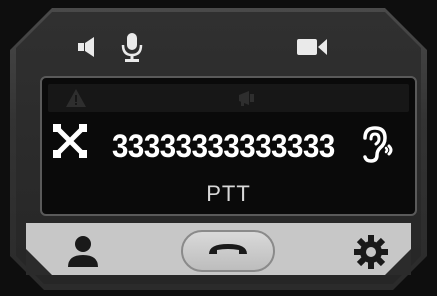 The width and height of the screenshot is (437, 296). Describe the element at coordinates (70, 141) in the screenshot. I see `network-disconnected-icon` at that location.